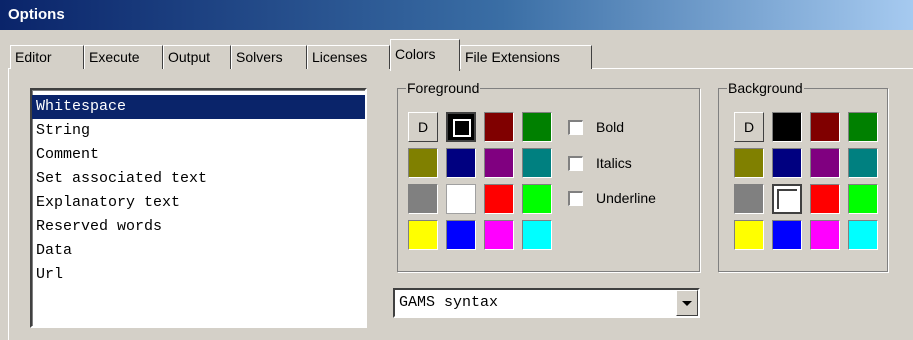  Describe the element at coordinates (198, 179) in the screenshot. I see `list-item: Set associated text` at that location.